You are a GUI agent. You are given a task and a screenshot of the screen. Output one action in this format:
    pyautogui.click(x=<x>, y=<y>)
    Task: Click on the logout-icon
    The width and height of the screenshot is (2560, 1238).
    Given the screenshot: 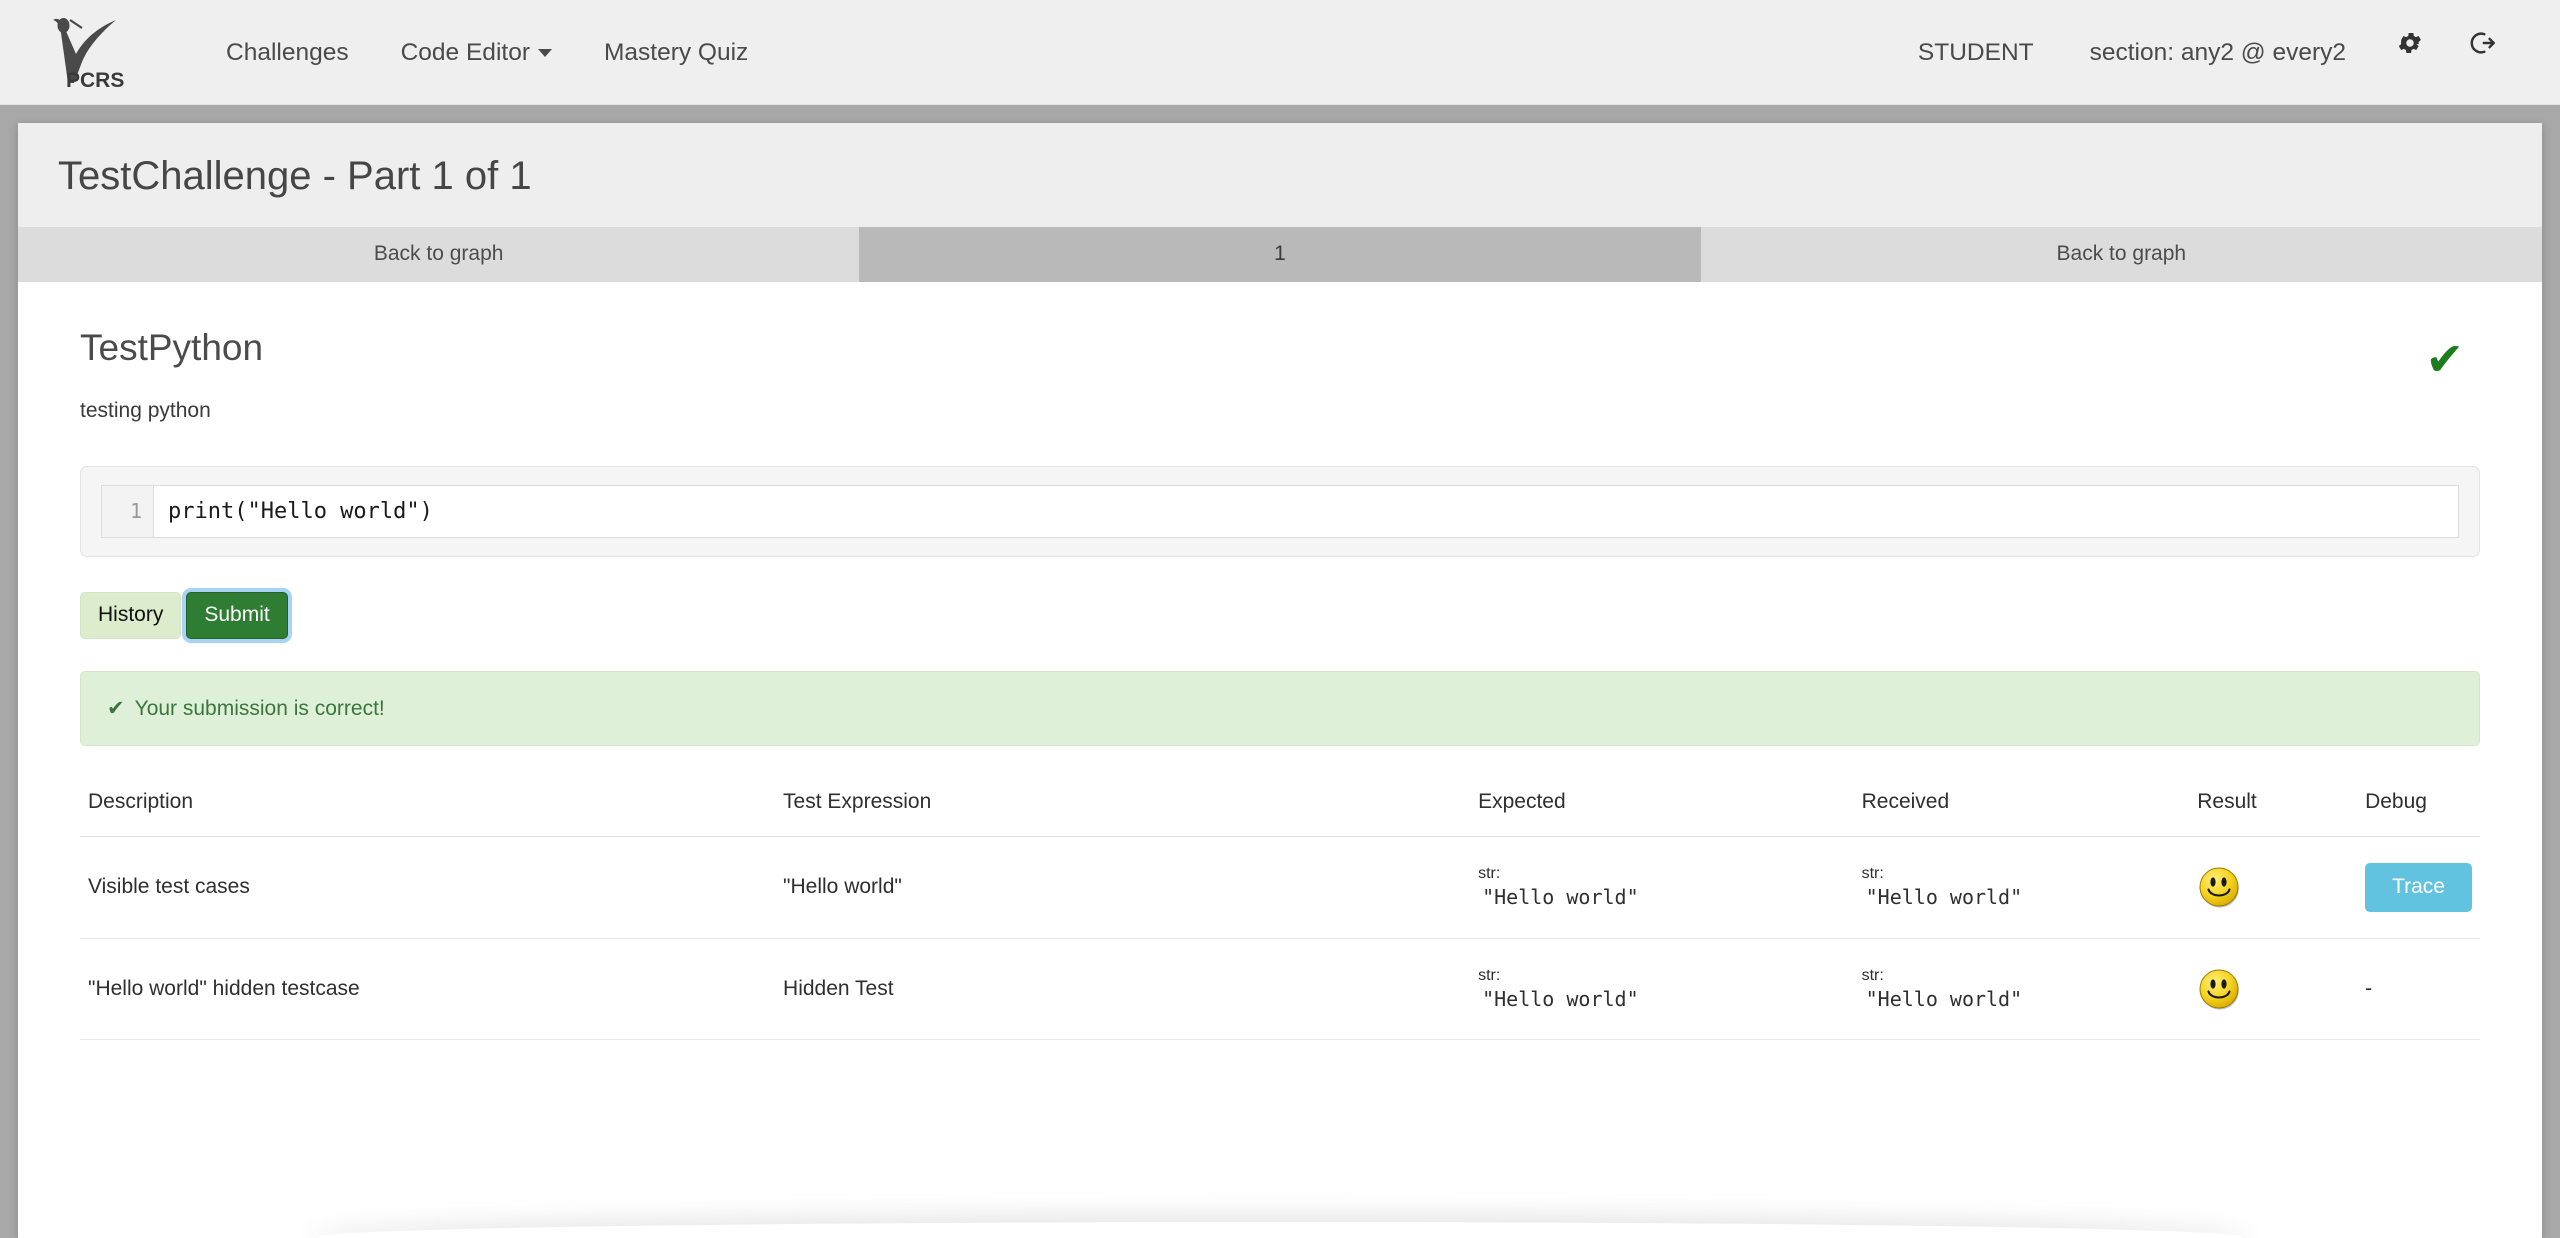 What is the action you would take?
    pyautogui.click(x=2482, y=52)
    